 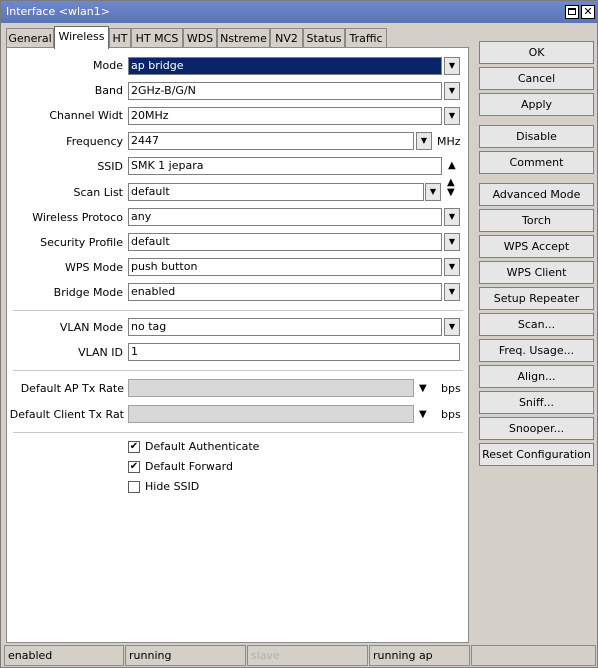 I want to click on tab-wds: WDS, so click(x=200, y=38).